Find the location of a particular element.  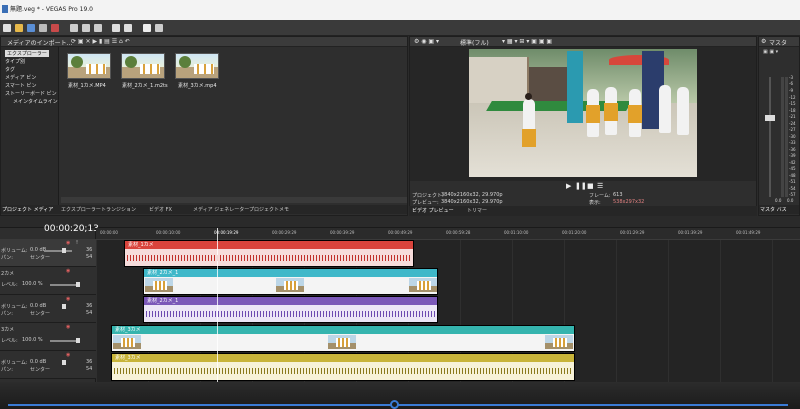

new-icon is located at coordinates (7, 28).